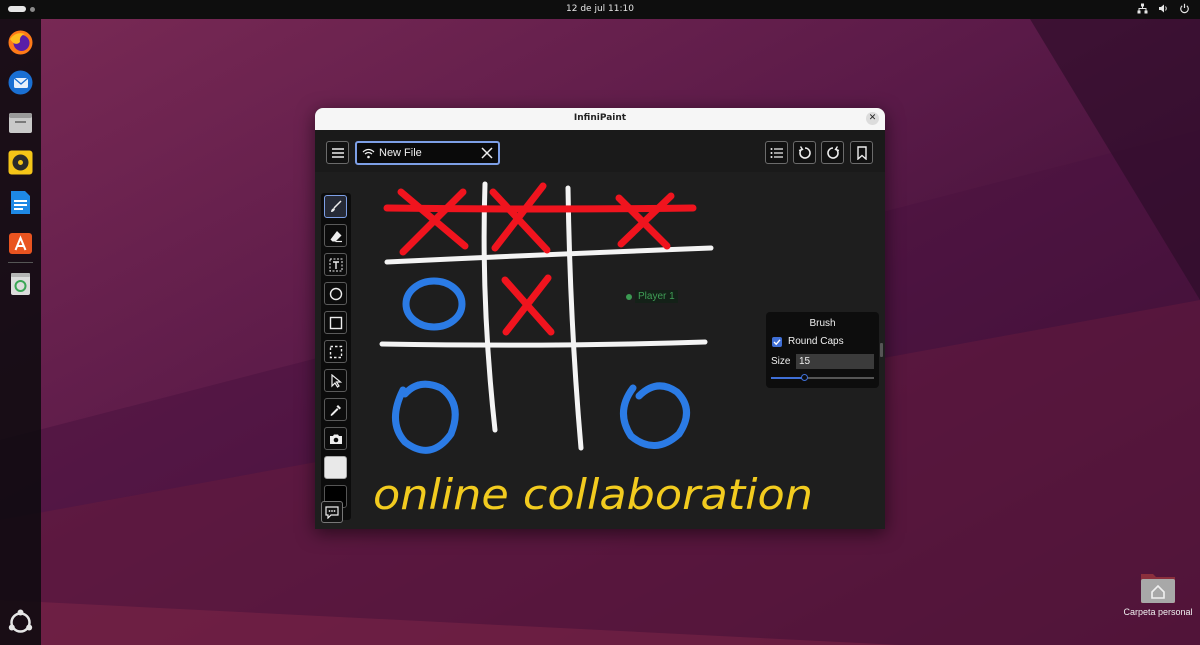 Image resolution: width=1200 pixels, height=645 pixels. I want to click on eraser-tool, so click(335, 235).